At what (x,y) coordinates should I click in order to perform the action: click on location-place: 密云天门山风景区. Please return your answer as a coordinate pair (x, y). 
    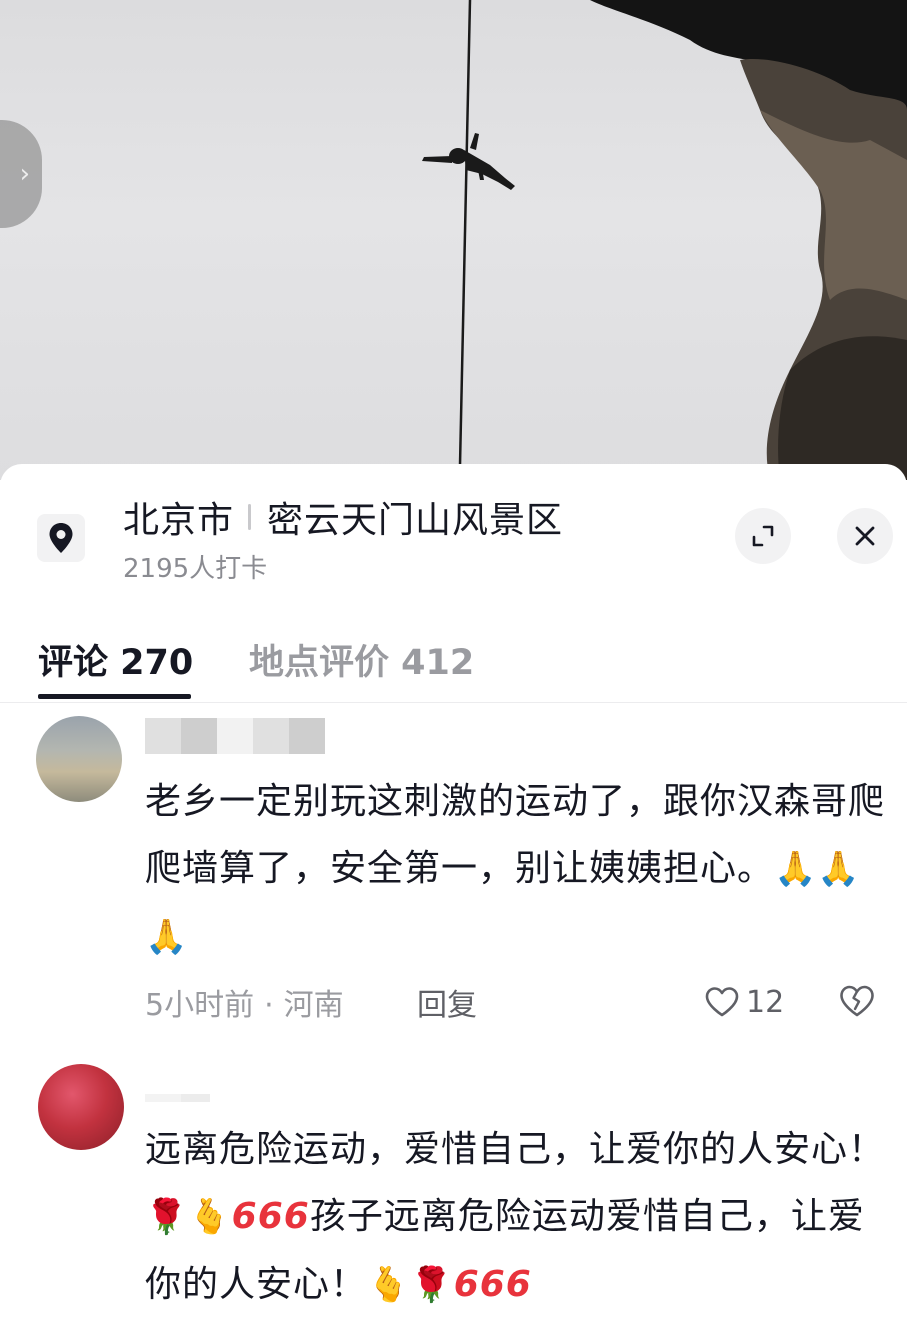
    Looking at the image, I should click on (415, 520).